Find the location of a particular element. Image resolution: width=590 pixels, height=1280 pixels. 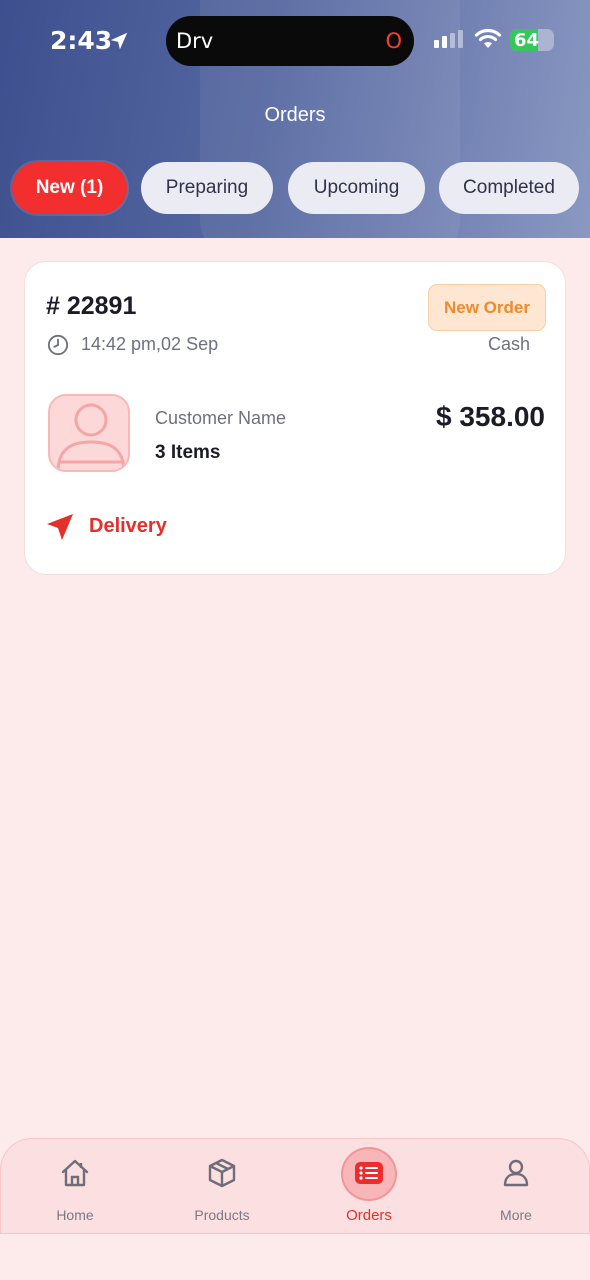

page-title: Orders is located at coordinates (295, 115).